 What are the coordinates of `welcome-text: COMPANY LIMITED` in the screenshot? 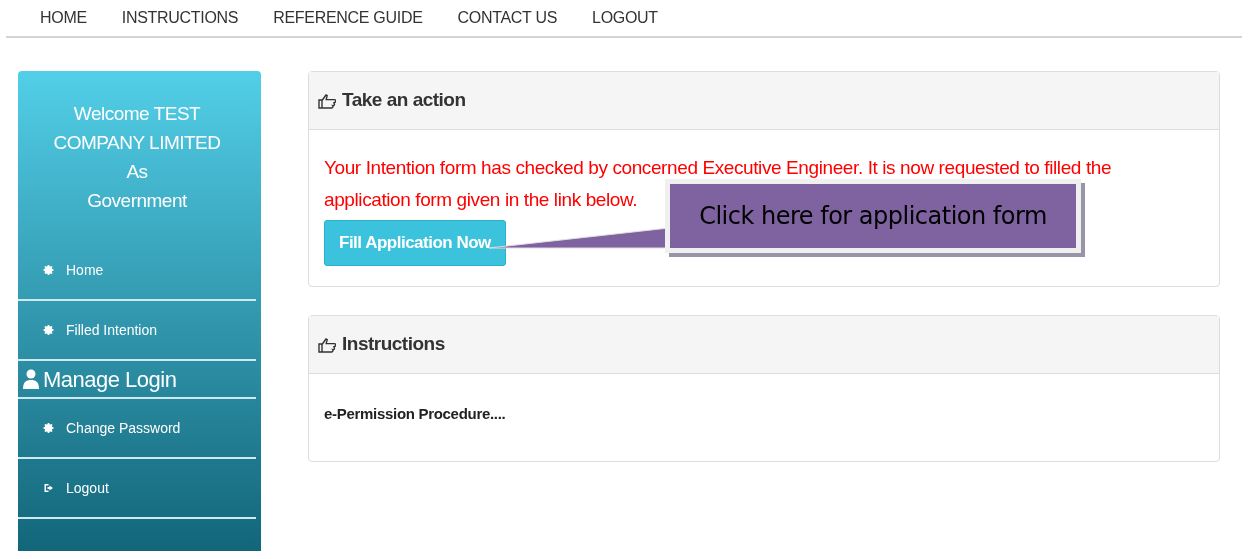 It's located at (137, 143).